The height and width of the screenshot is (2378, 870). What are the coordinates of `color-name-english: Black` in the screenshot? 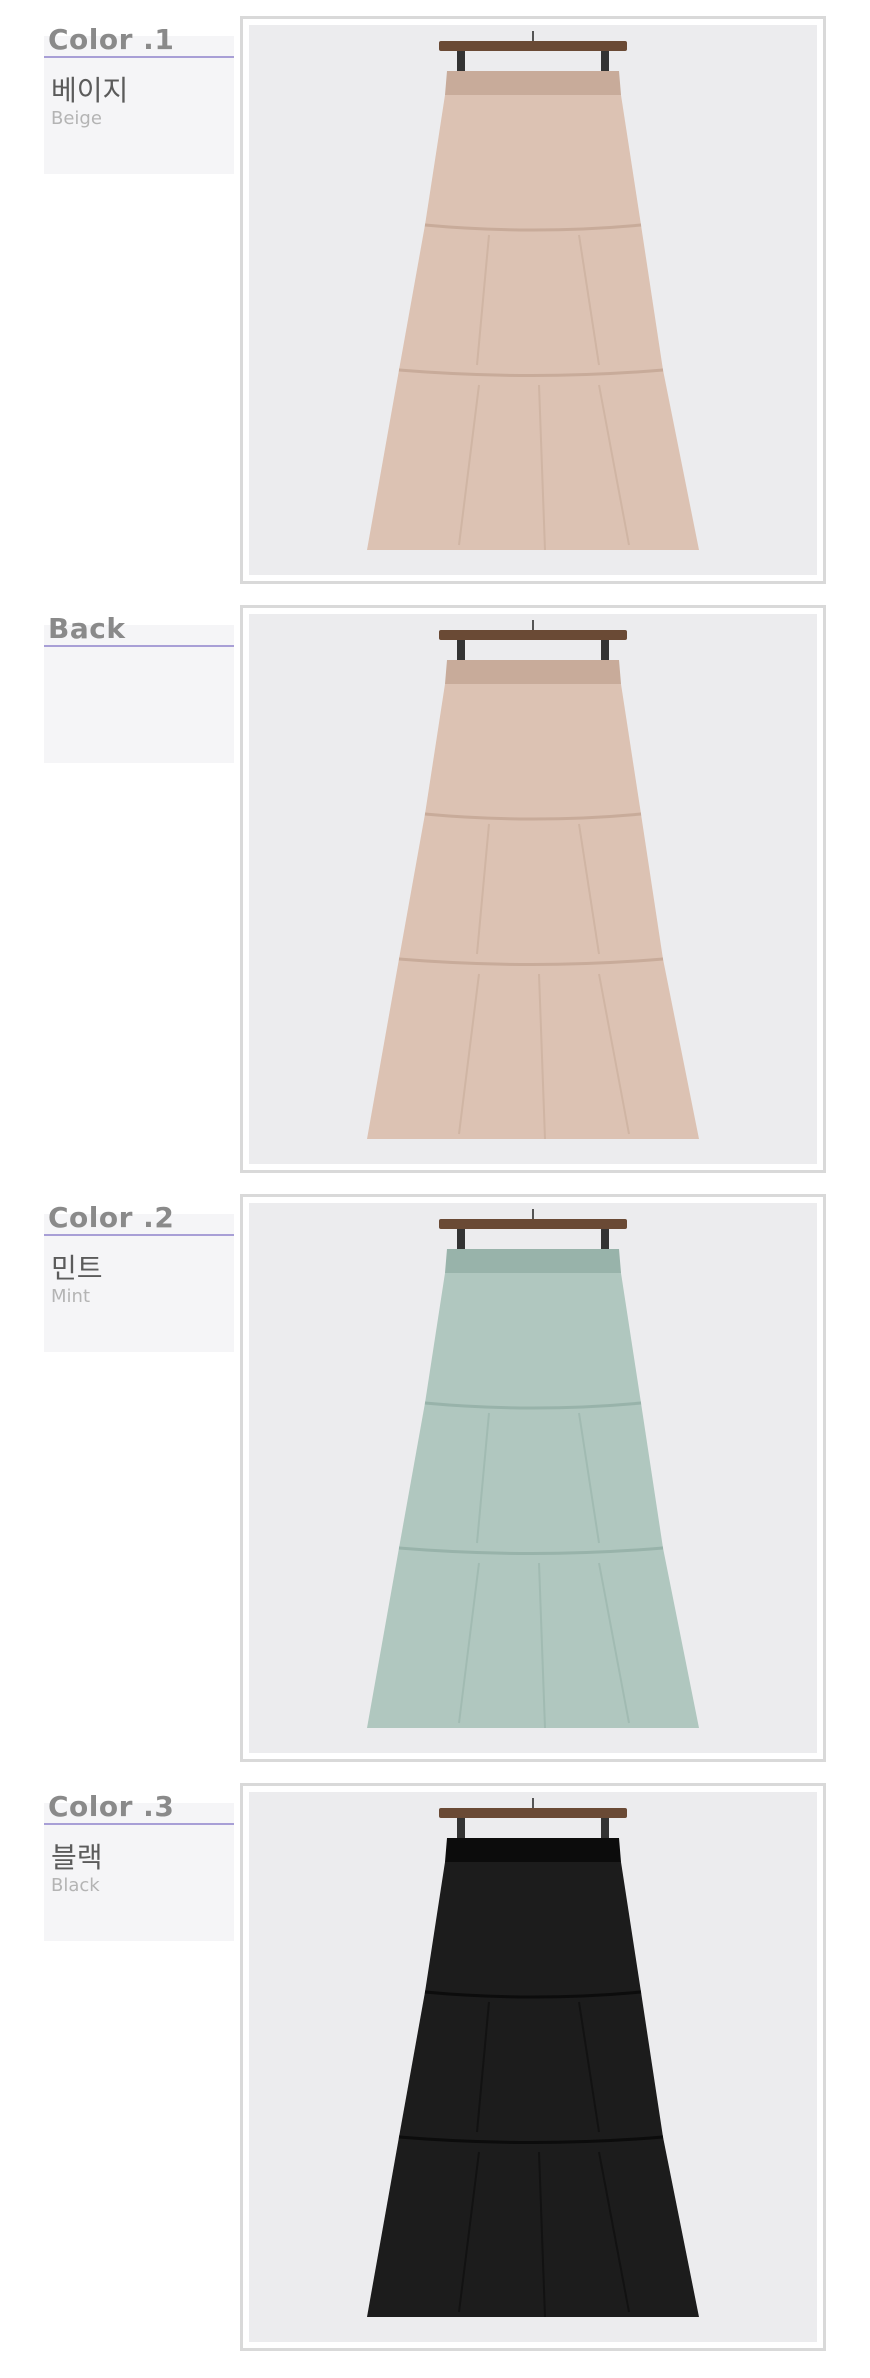 It's located at (75, 1885).